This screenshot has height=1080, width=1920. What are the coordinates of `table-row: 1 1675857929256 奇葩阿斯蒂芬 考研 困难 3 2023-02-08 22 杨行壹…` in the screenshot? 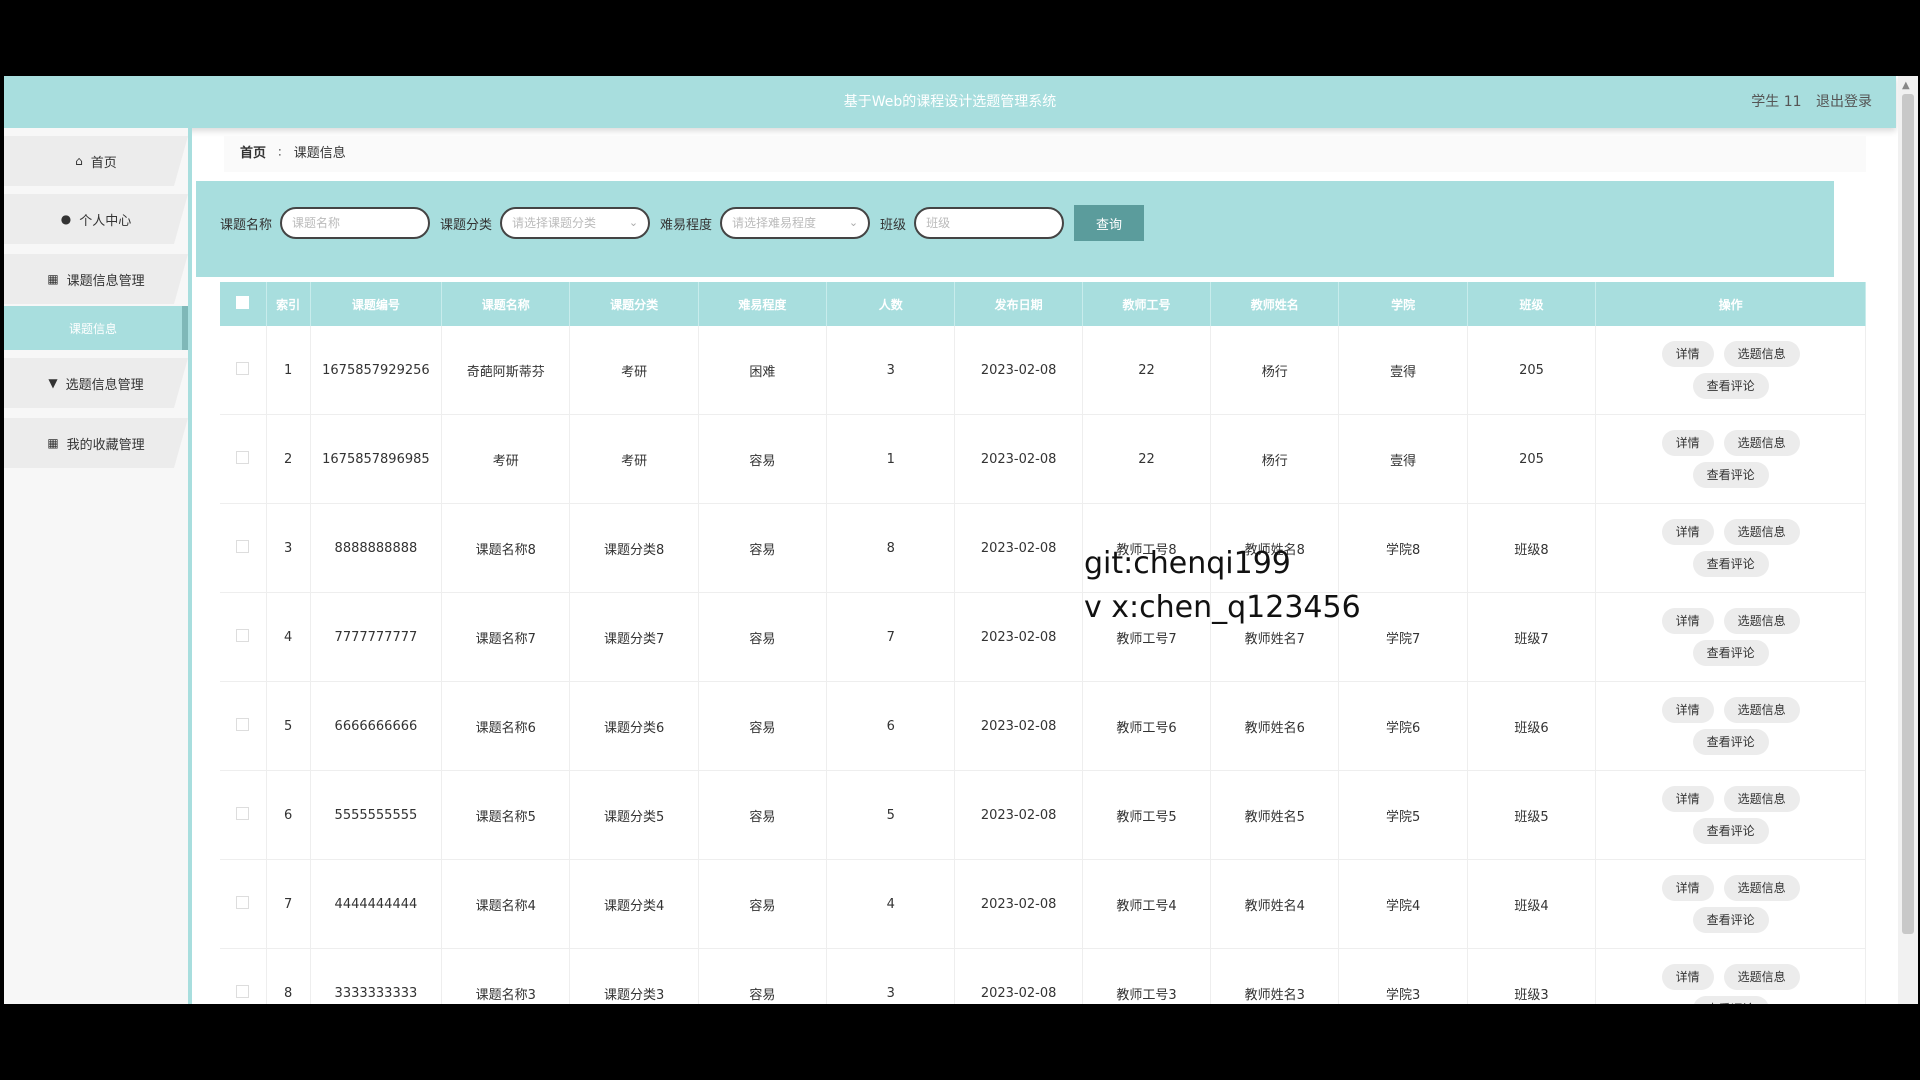 It's located at (1043, 370).